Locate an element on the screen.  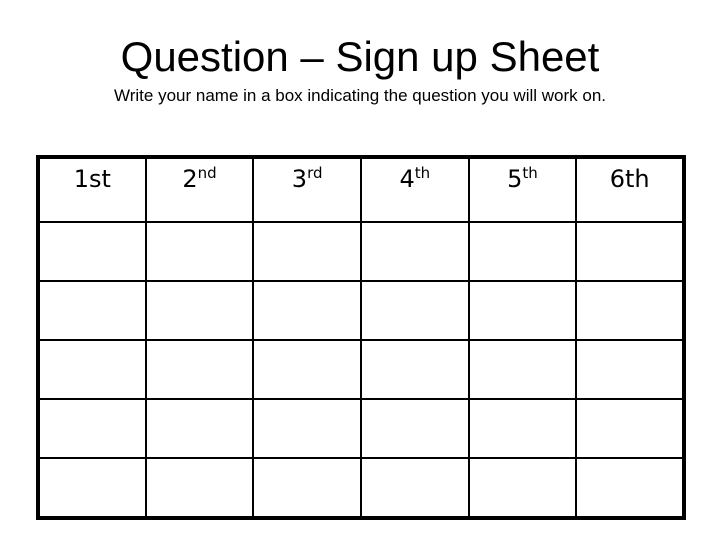
header-label: 5 is located at coordinates (515, 179).